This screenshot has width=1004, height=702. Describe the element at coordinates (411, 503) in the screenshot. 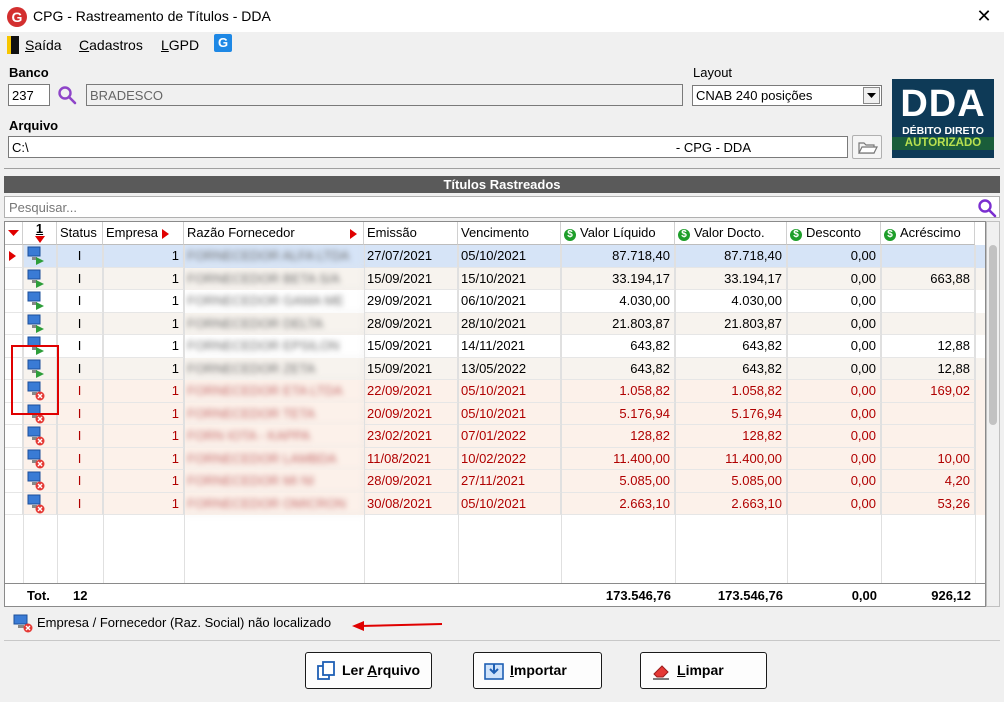

I see `cell-emissao: 30/08/2021` at that location.